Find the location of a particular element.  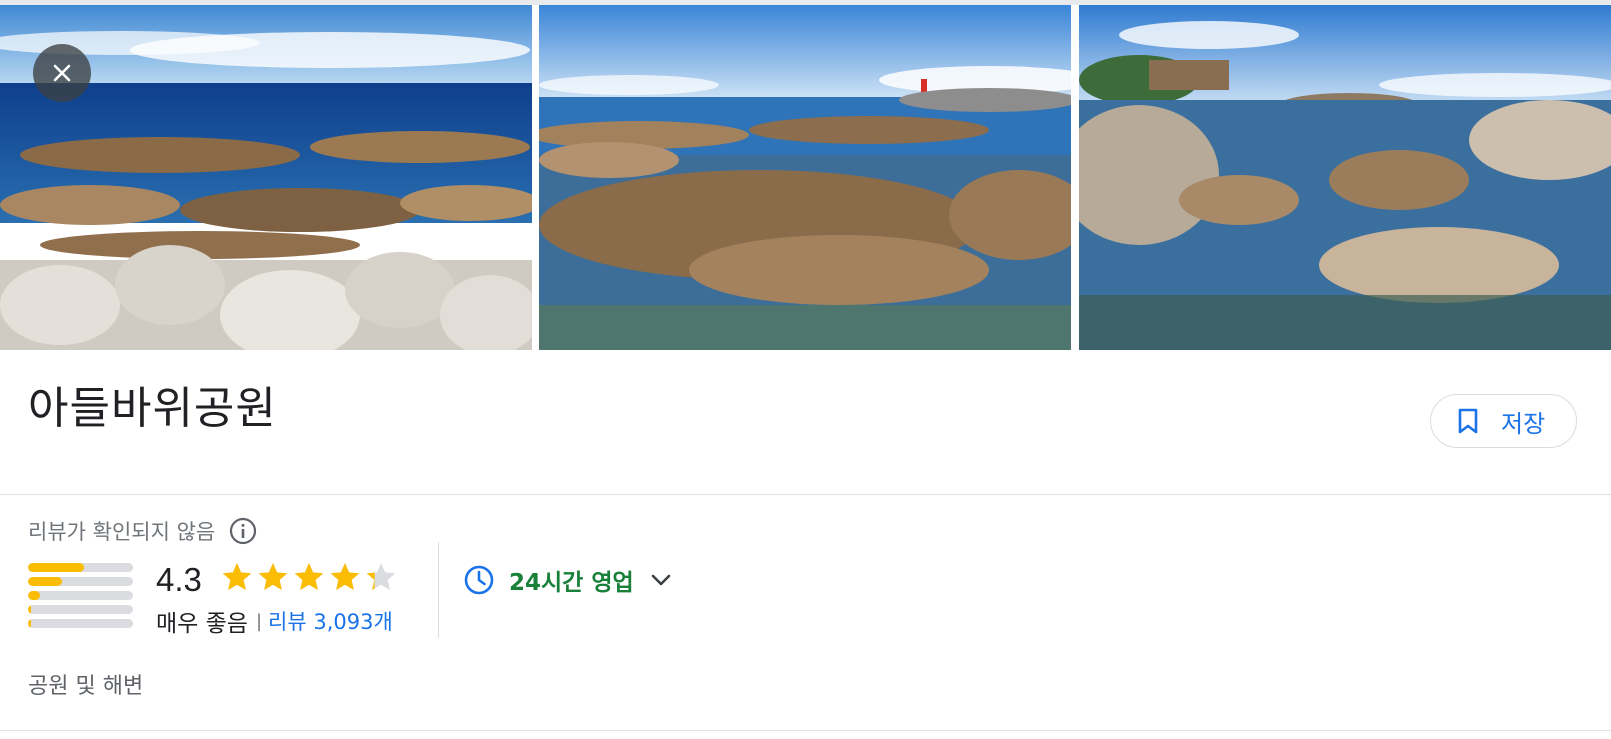

close-icon is located at coordinates (62, 73).